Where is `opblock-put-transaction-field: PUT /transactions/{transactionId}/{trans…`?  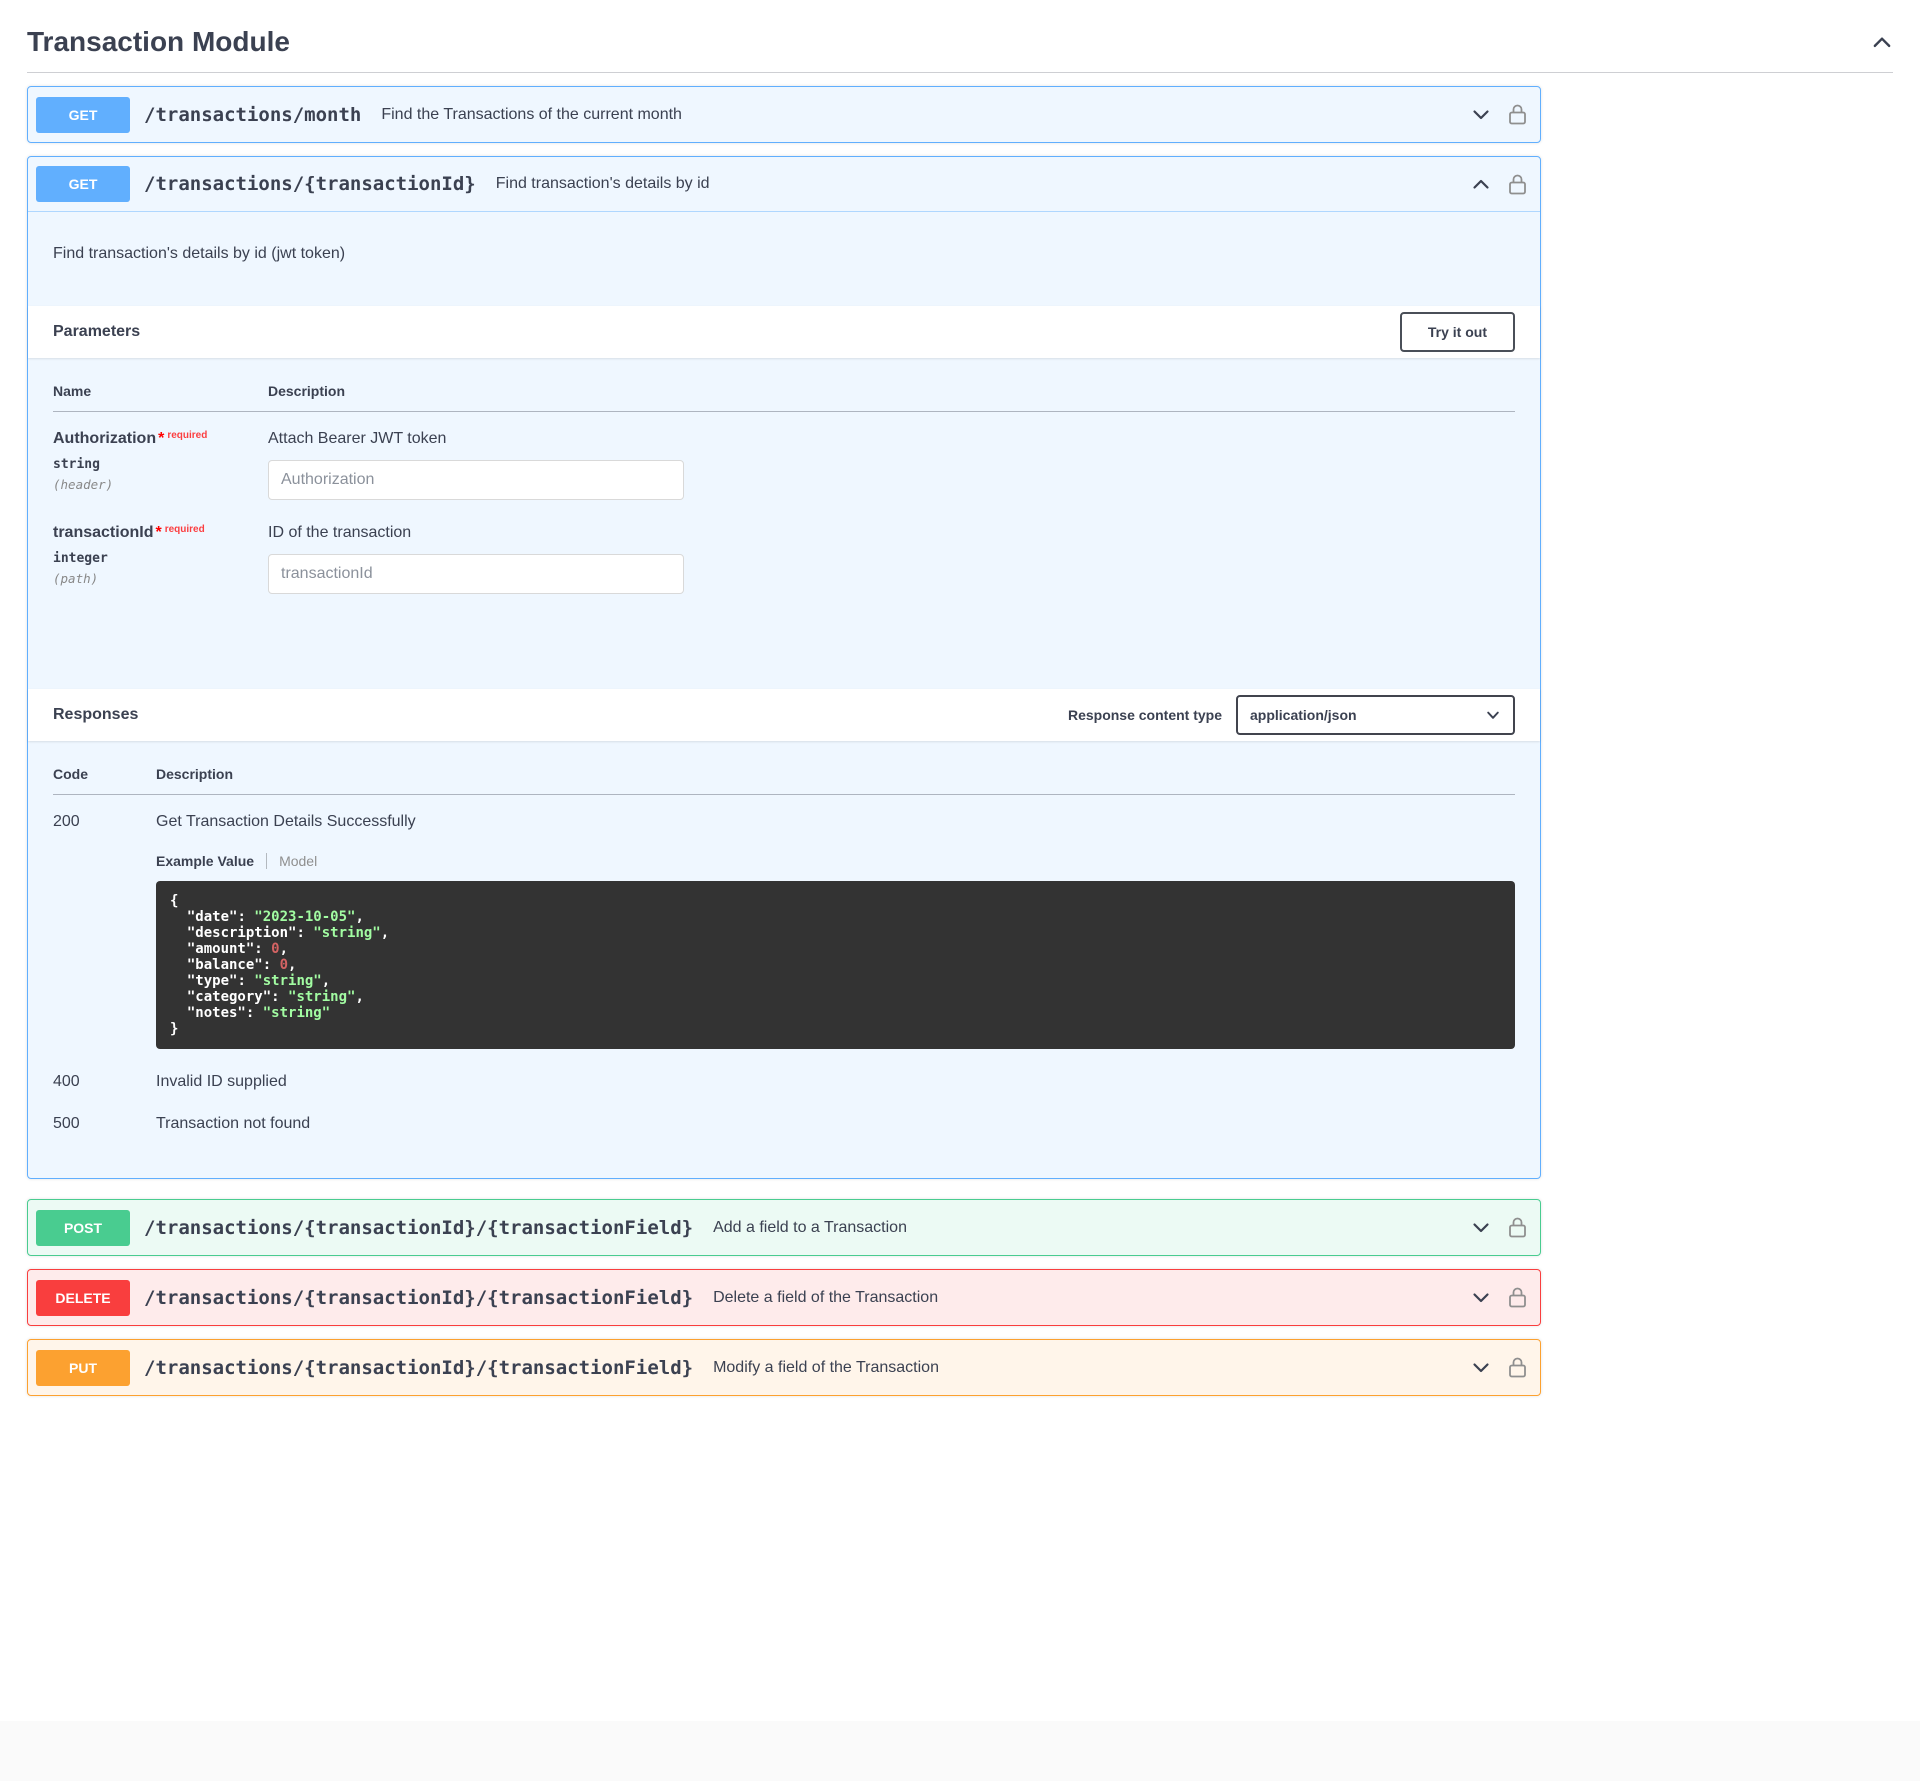
opblock-put-transaction-field: PUT /transactions/{transactionId}/{trans… is located at coordinates (784, 1367).